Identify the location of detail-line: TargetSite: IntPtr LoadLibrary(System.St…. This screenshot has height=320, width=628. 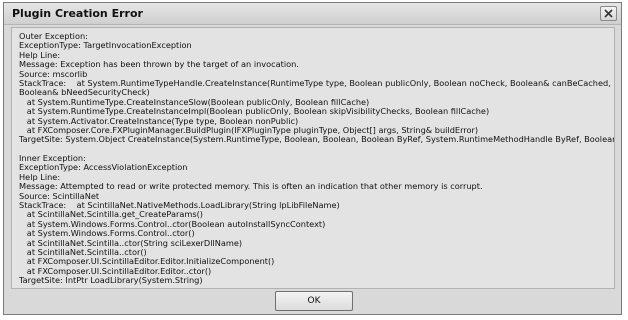
(111, 280).